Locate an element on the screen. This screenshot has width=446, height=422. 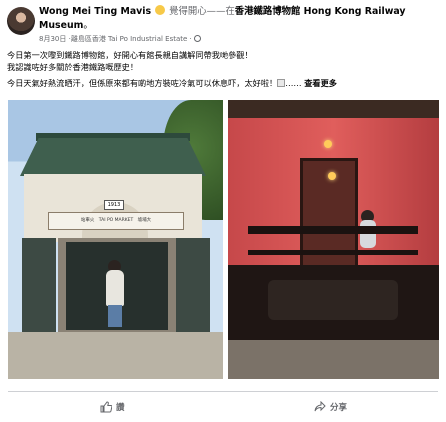
station-clock: 1913 is located at coordinates (114, 205).